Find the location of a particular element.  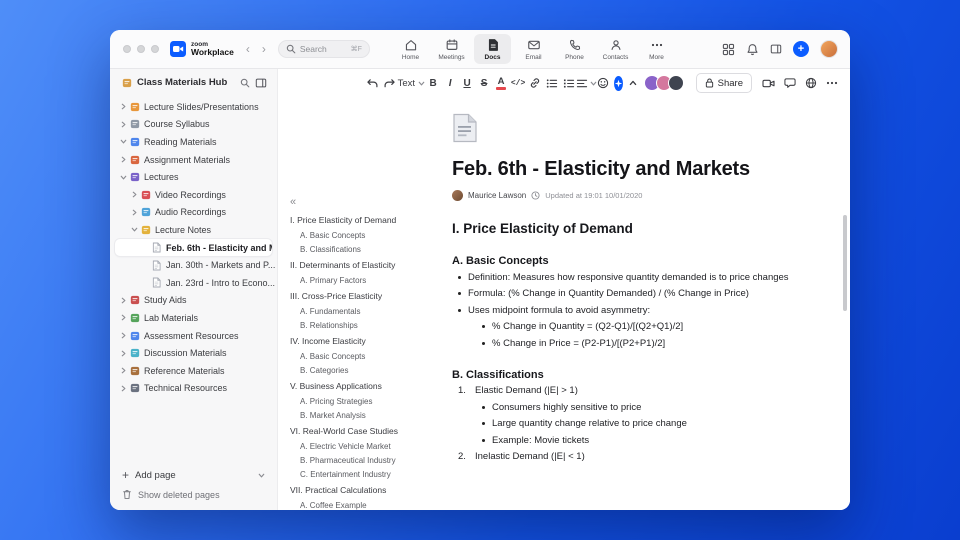

back-button: ‹ is located at coordinates (248, 49).